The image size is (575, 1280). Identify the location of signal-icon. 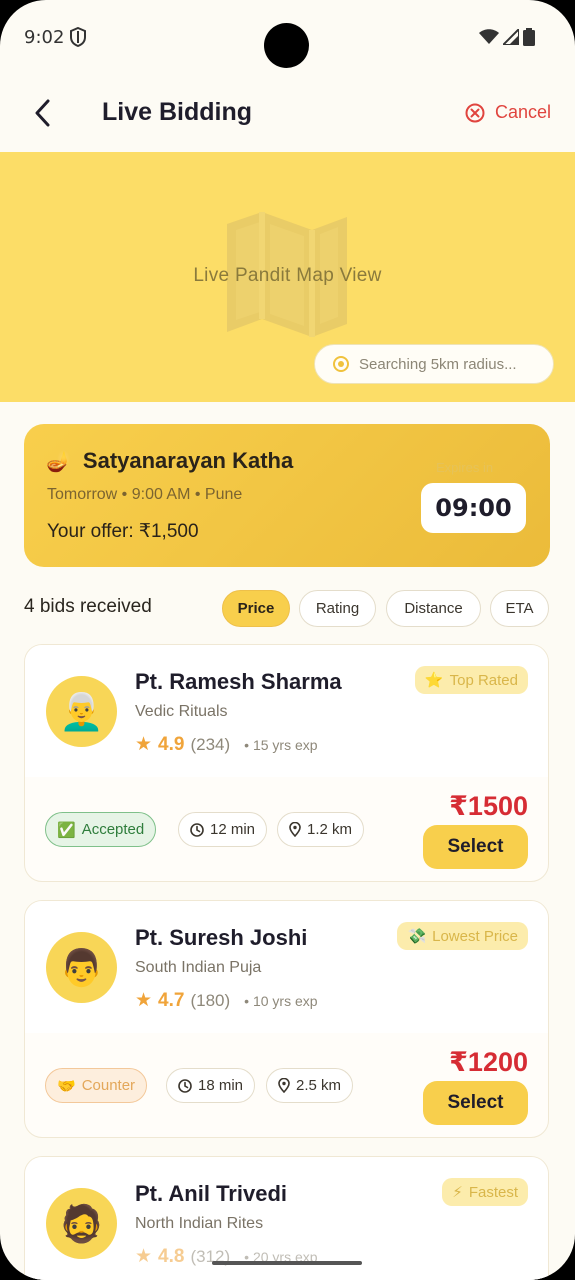
(511, 37).